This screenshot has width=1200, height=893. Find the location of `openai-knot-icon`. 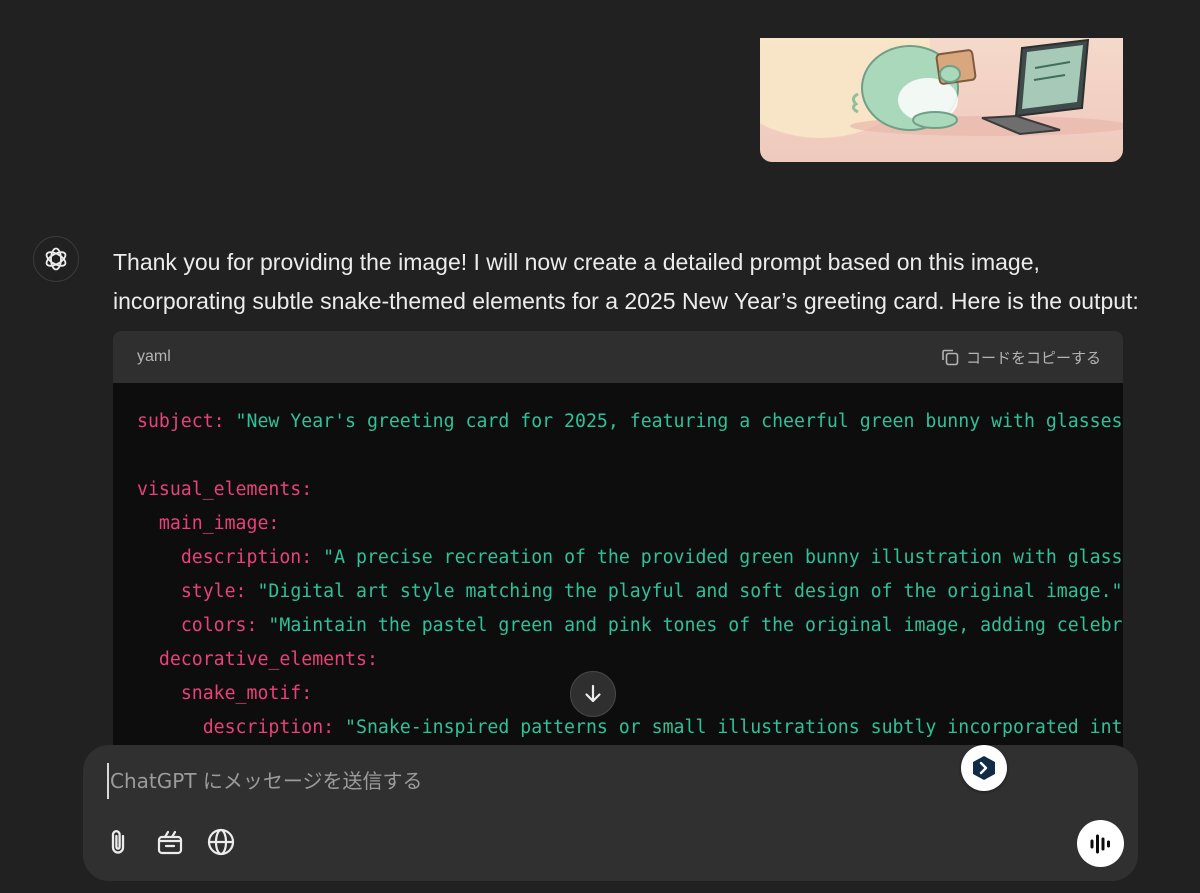

openai-knot-icon is located at coordinates (56, 259).